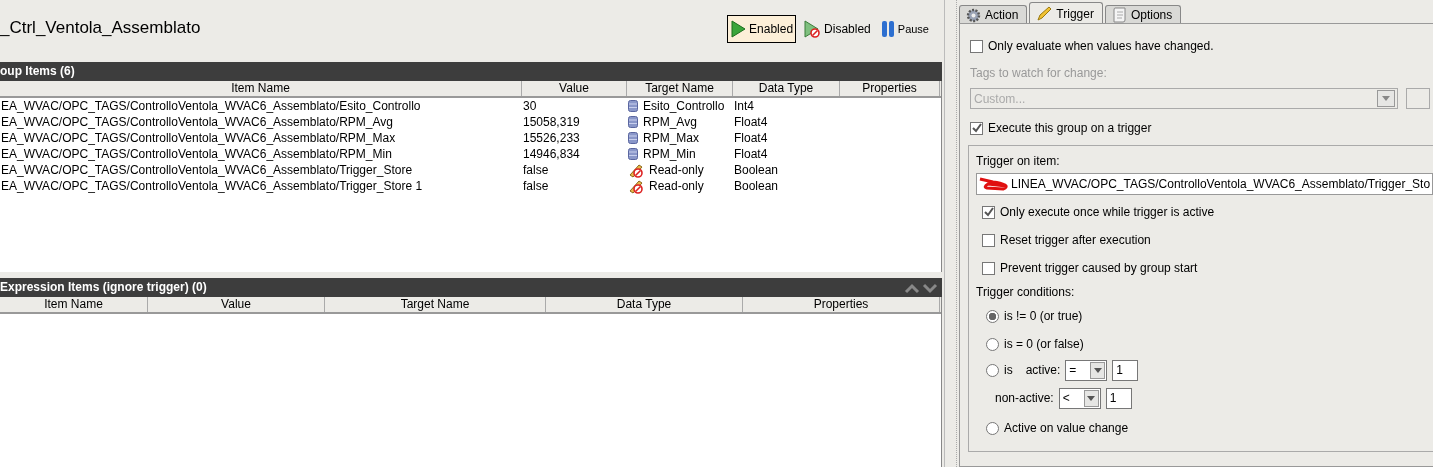 This screenshot has height=467, width=1433. Describe the element at coordinates (1086, 370) in the screenshot. I see `operator-dropdown: =` at that location.